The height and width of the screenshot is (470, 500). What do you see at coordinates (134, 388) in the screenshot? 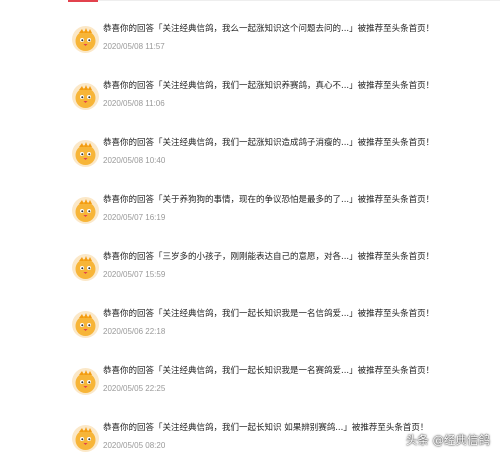
I see `notification-timestamp: 2020/05/05 22:25` at bounding box center [134, 388].